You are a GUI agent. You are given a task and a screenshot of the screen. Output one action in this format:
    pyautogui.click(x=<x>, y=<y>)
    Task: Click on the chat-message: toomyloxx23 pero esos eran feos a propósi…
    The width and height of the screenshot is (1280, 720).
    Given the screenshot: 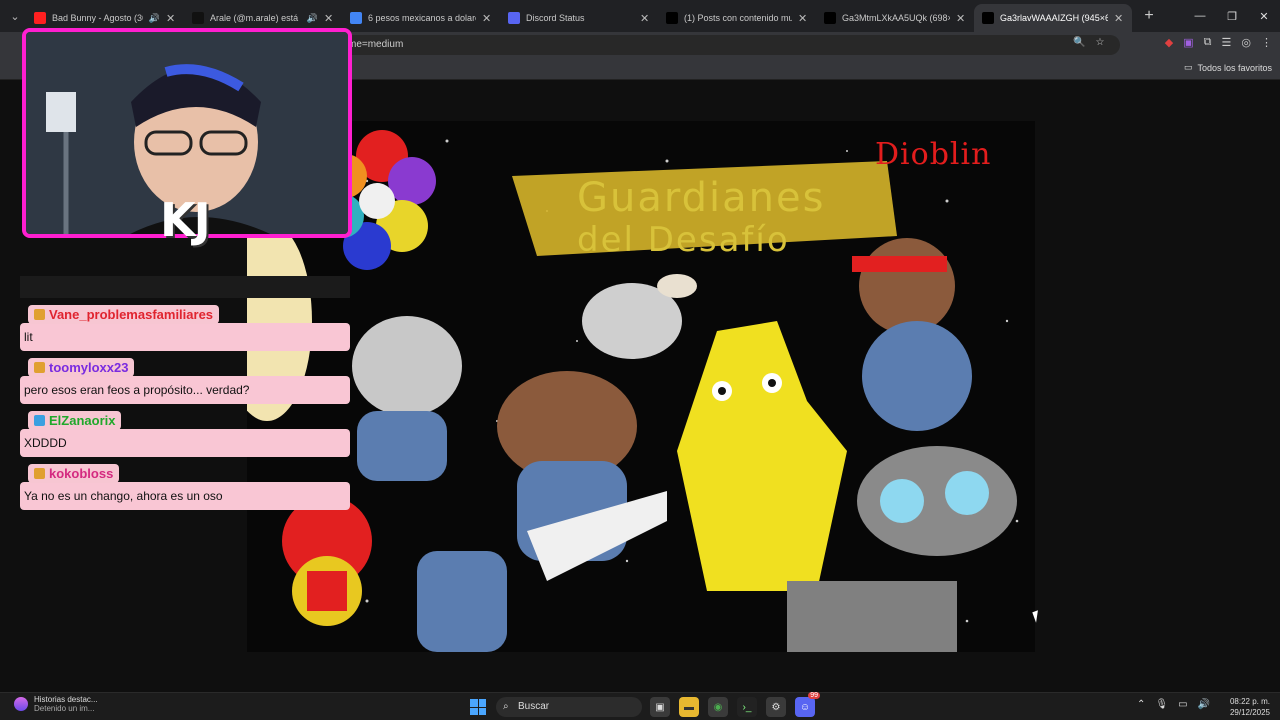 What is the action you would take?
    pyautogui.click(x=185, y=381)
    